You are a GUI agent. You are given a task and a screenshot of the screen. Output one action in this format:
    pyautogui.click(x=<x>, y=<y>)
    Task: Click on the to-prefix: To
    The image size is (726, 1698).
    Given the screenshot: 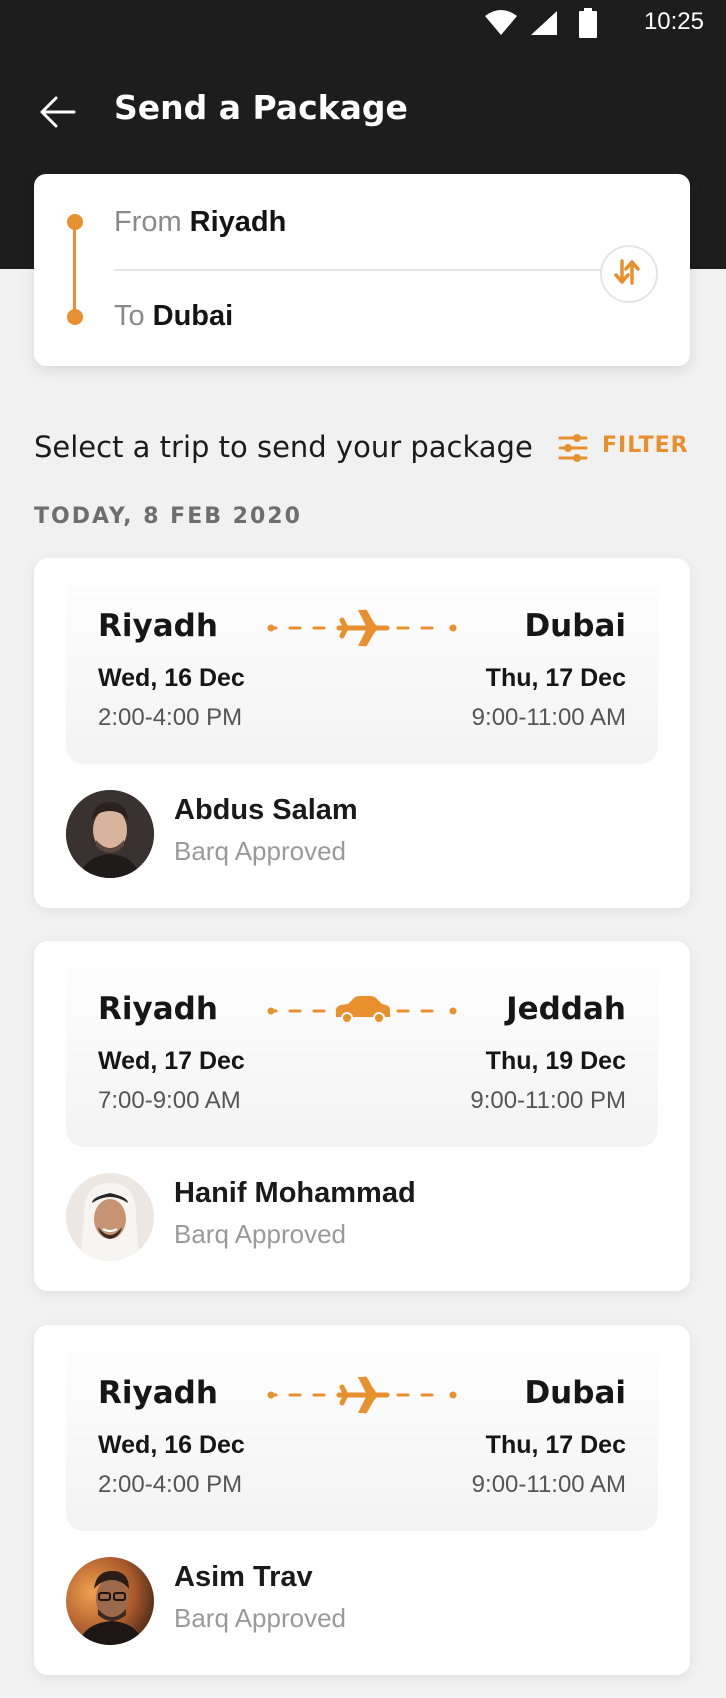 What is the action you would take?
    pyautogui.click(x=129, y=316)
    